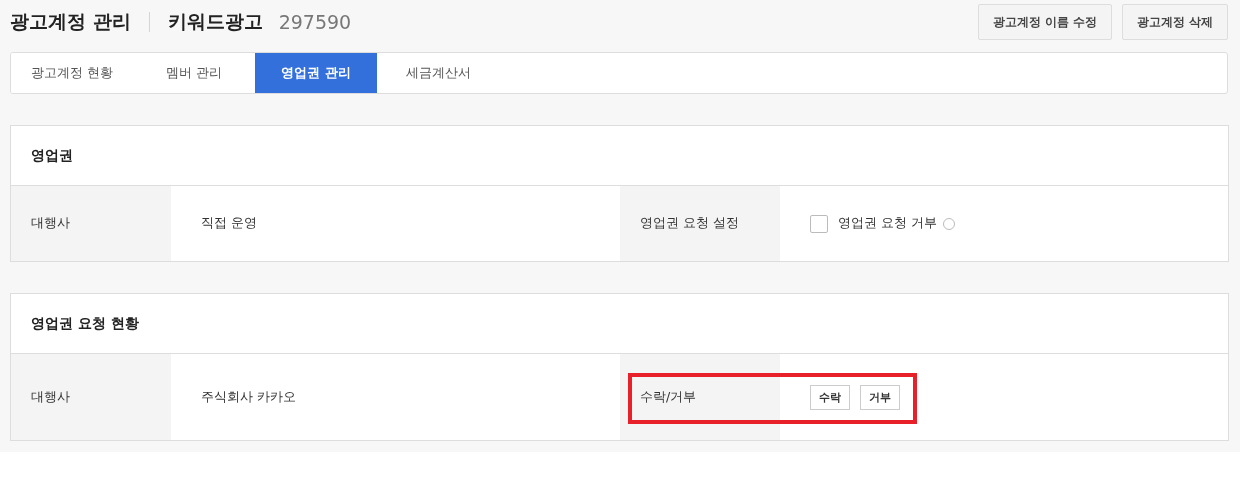 The height and width of the screenshot is (488, 1249). I want to click on header-button: 광고계정 삭제, so click(1175, 22).